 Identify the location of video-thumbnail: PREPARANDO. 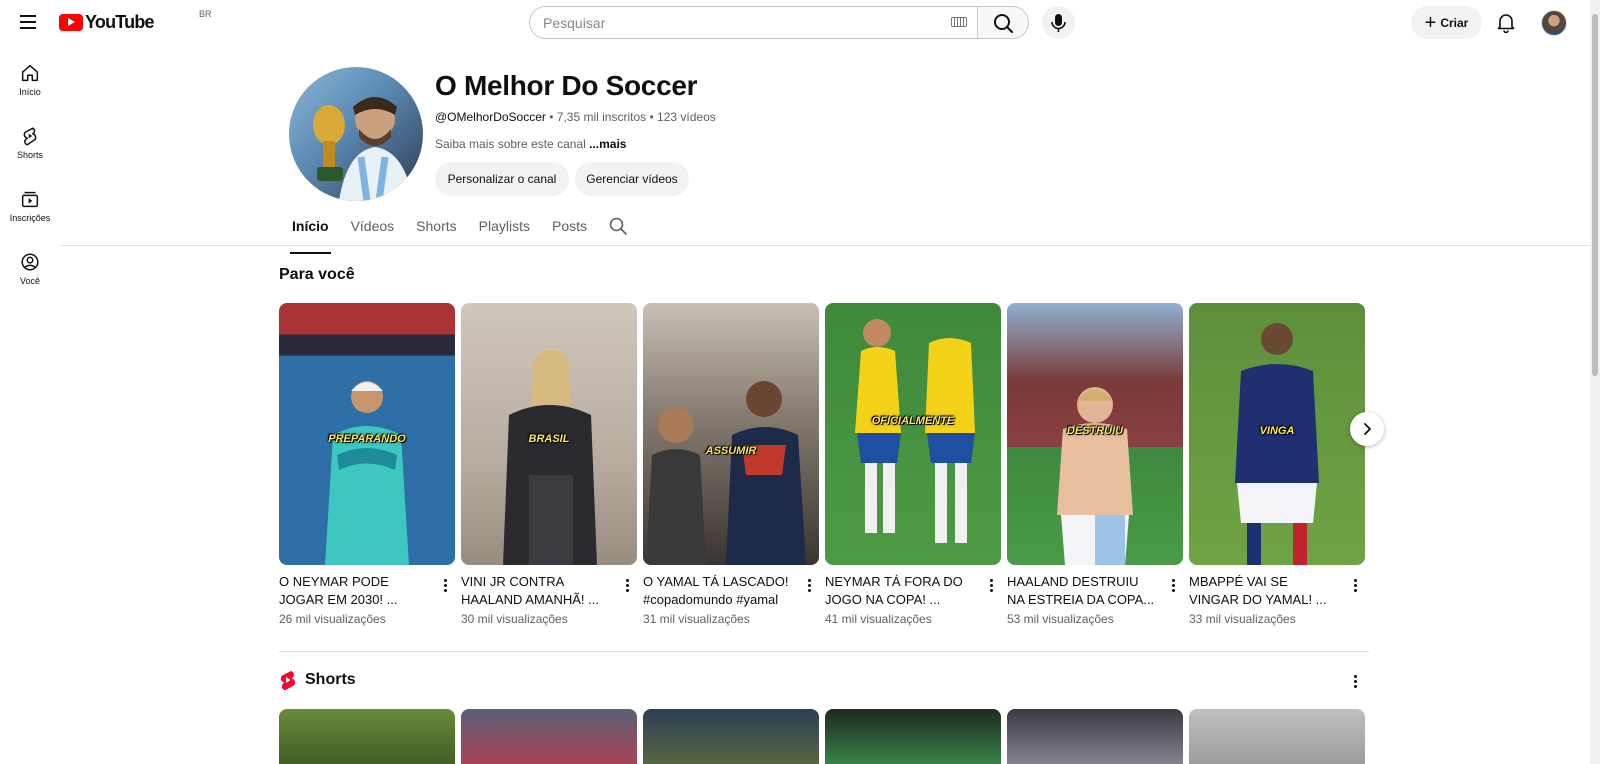
(367, 434).